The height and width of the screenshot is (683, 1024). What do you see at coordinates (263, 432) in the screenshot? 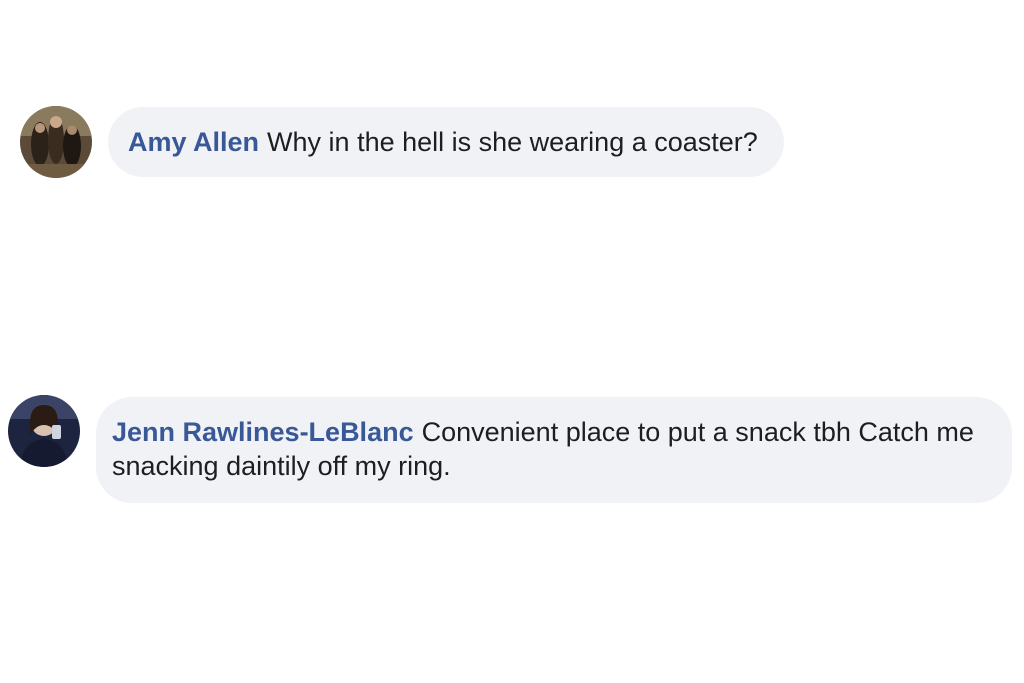
I see `comment-author: Jenn Rawlines-LeBlanc` at bounding box center [263, 432].